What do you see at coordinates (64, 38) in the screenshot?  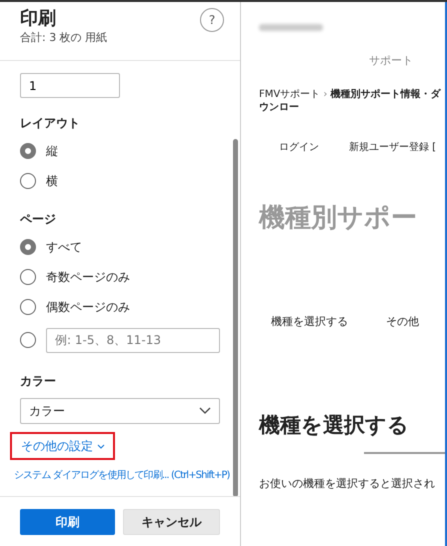 I see `sheet-count: 合計: 3 枚の 用紙` at bounding box center [64, 38].